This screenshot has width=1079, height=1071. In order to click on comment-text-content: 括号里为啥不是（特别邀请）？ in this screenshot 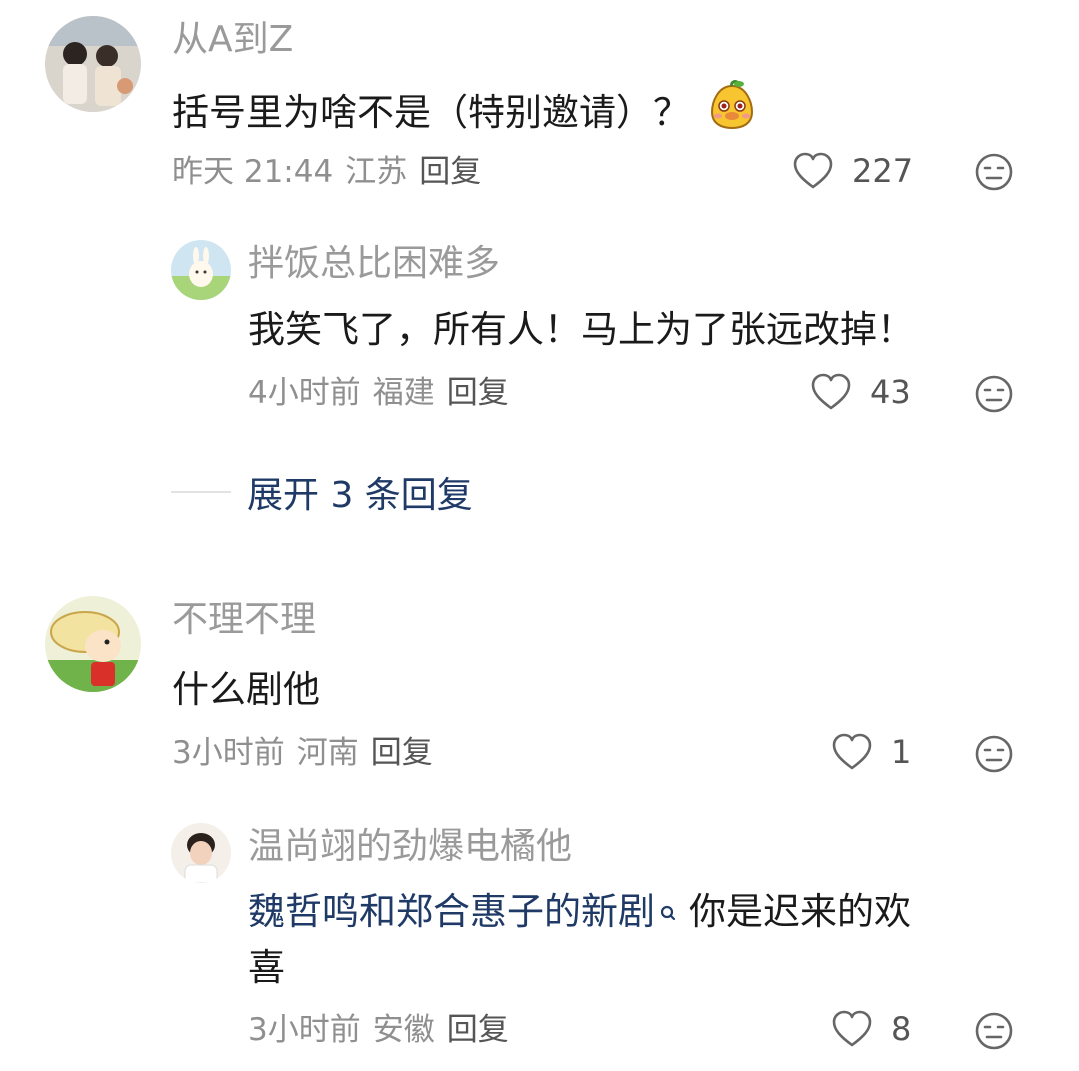, I will do `click(431, 112)`.